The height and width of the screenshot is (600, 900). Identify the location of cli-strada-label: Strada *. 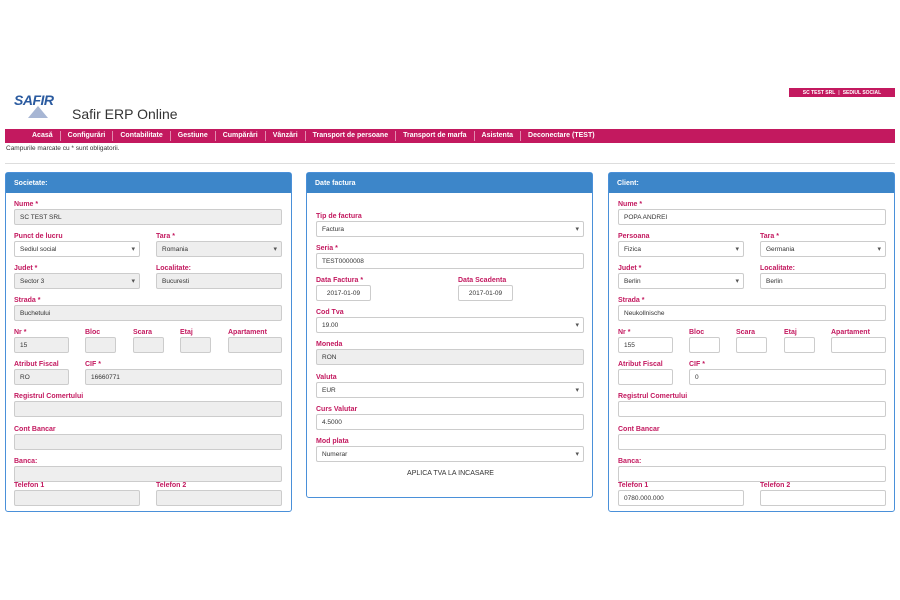
(631, 300).